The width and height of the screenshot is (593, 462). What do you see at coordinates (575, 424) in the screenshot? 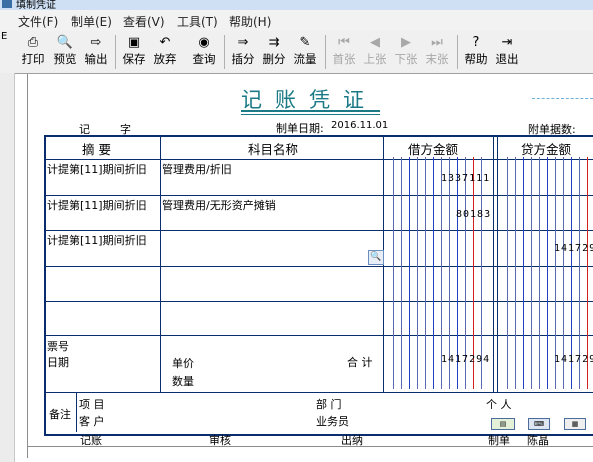
I see `calculator-icon: ▦` at bounding box center [575, 424].